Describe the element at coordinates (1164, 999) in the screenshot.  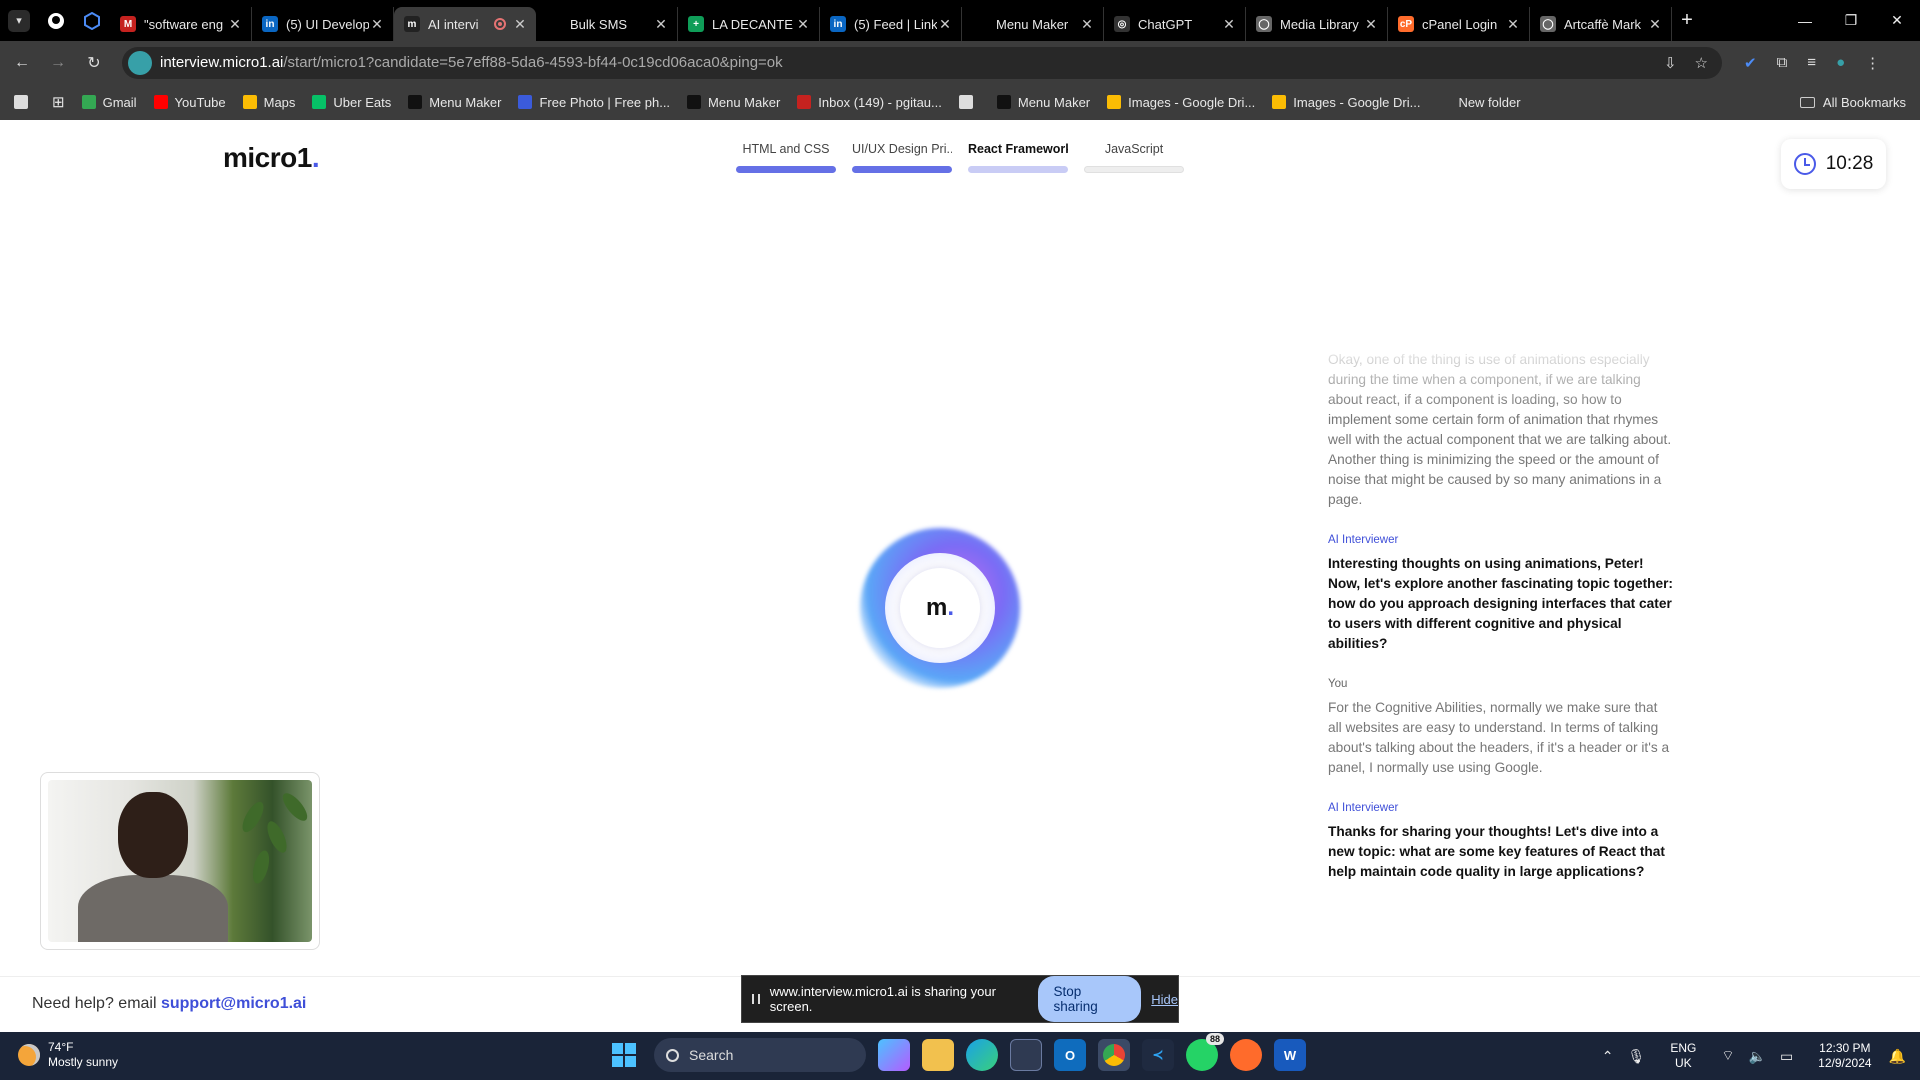
I see `hide-share-bar-link: Hide` at that location.